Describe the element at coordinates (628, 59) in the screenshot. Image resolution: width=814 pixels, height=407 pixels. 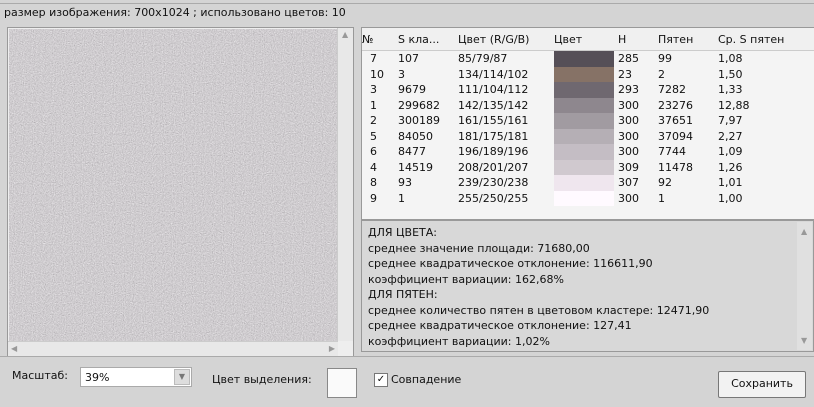
I see `cell-h: 285` at that location.